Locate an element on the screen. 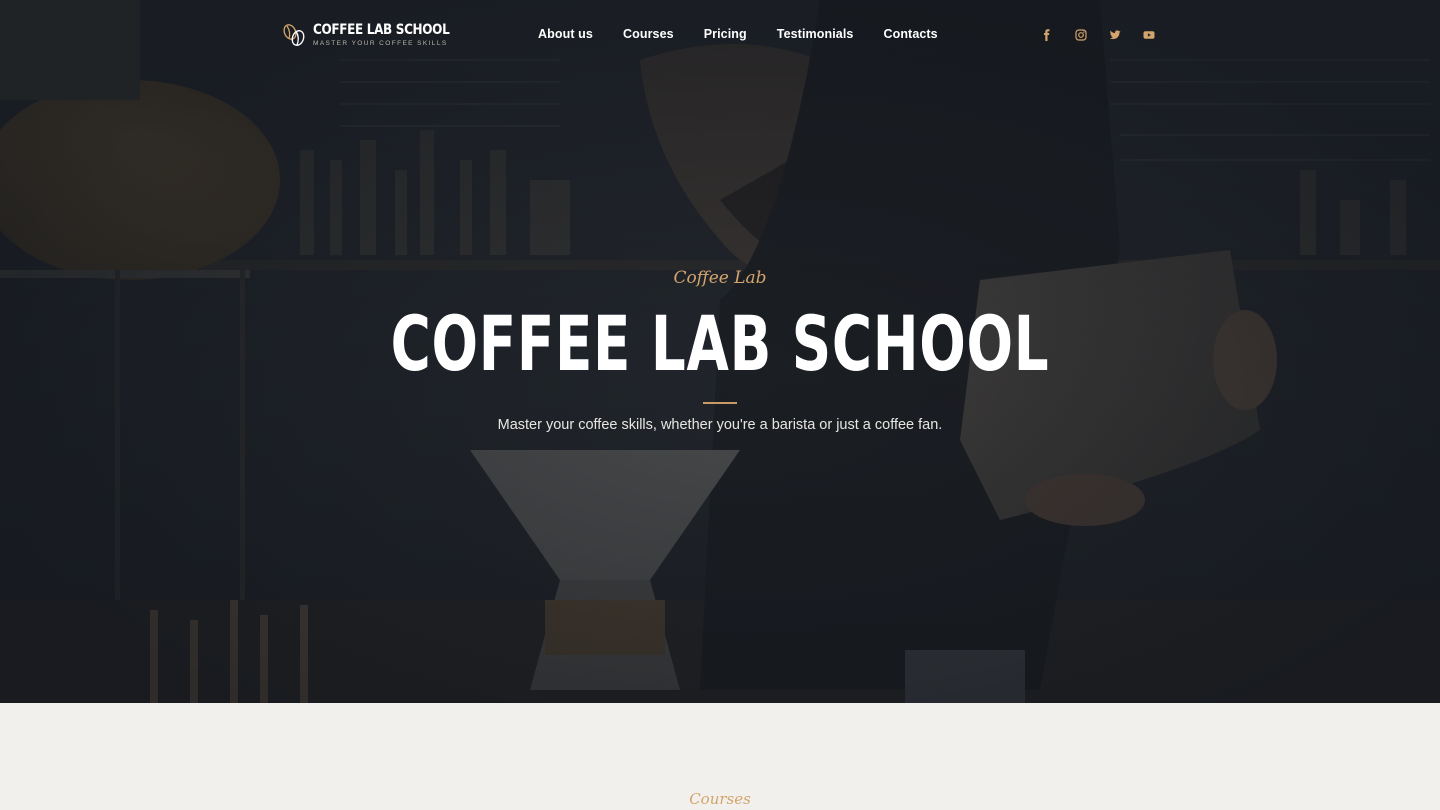 Image resolution: width=1440 pixels, height=810 pixels. social-links is located at coordinates (1098, 35).